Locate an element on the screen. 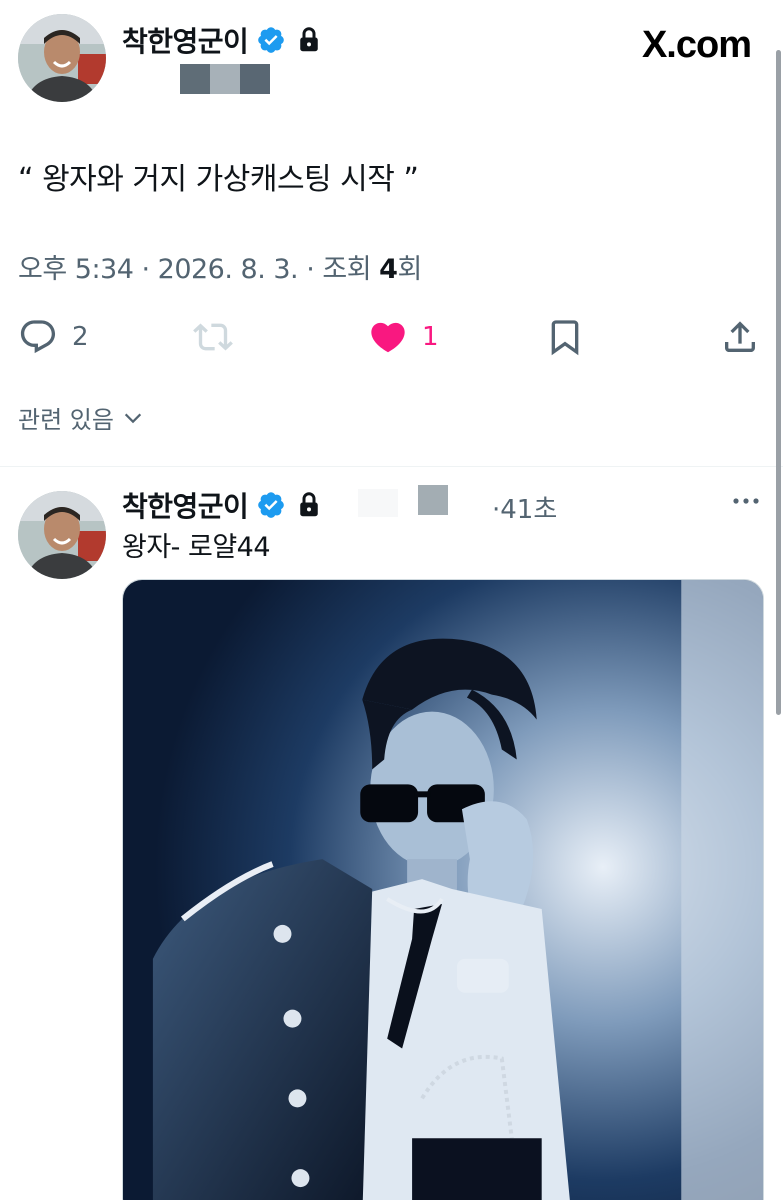 This screenshot has height=1200, width=783. tweet-meta: 오후 5:34 · 2026. 8. 3. · 조회 4회 is located at coordinates (220, 266).